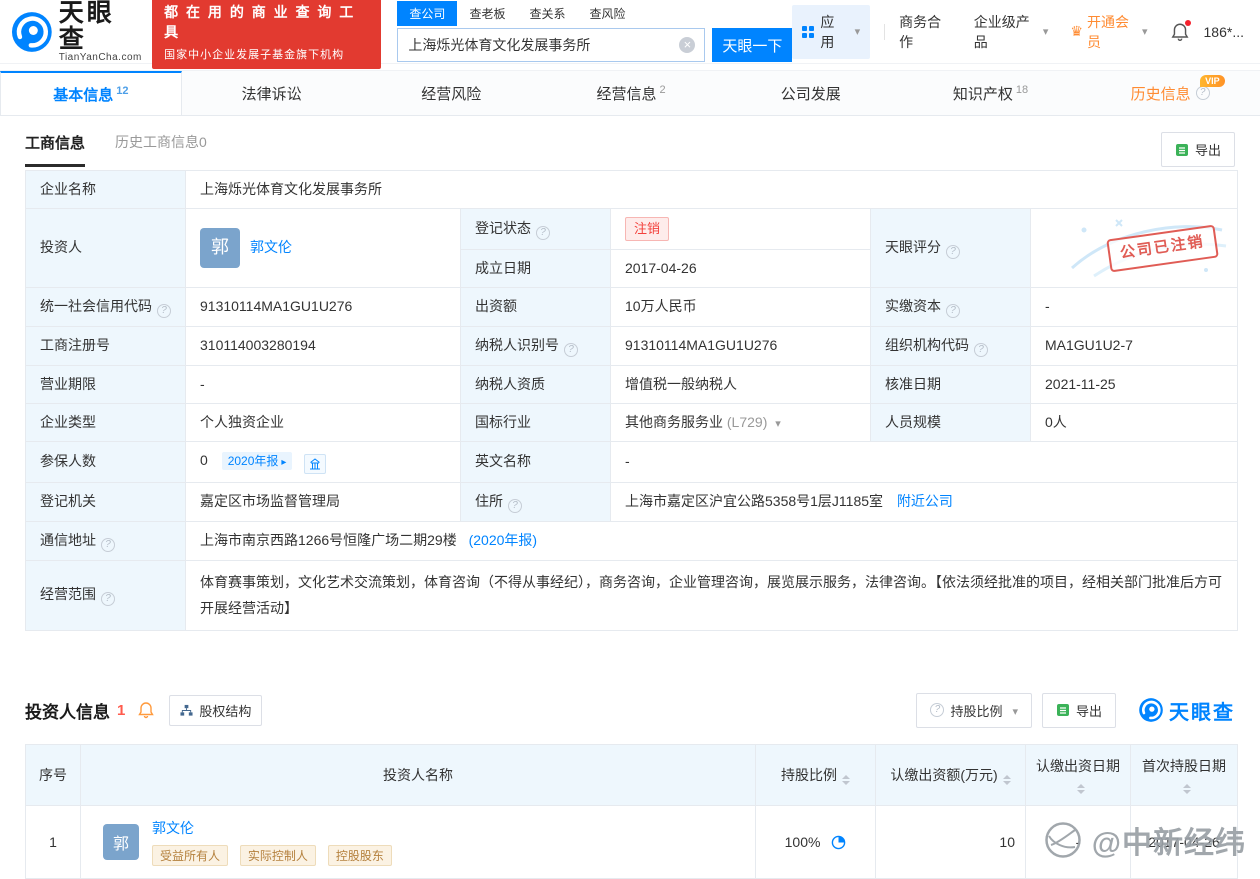 The height and width of the screenshot is (879, 1260). Describe the element at coordinates (630, 141) in the screenshot. I see `subtab-bar: 工商信息 历史工商信息0 导出` at that location.